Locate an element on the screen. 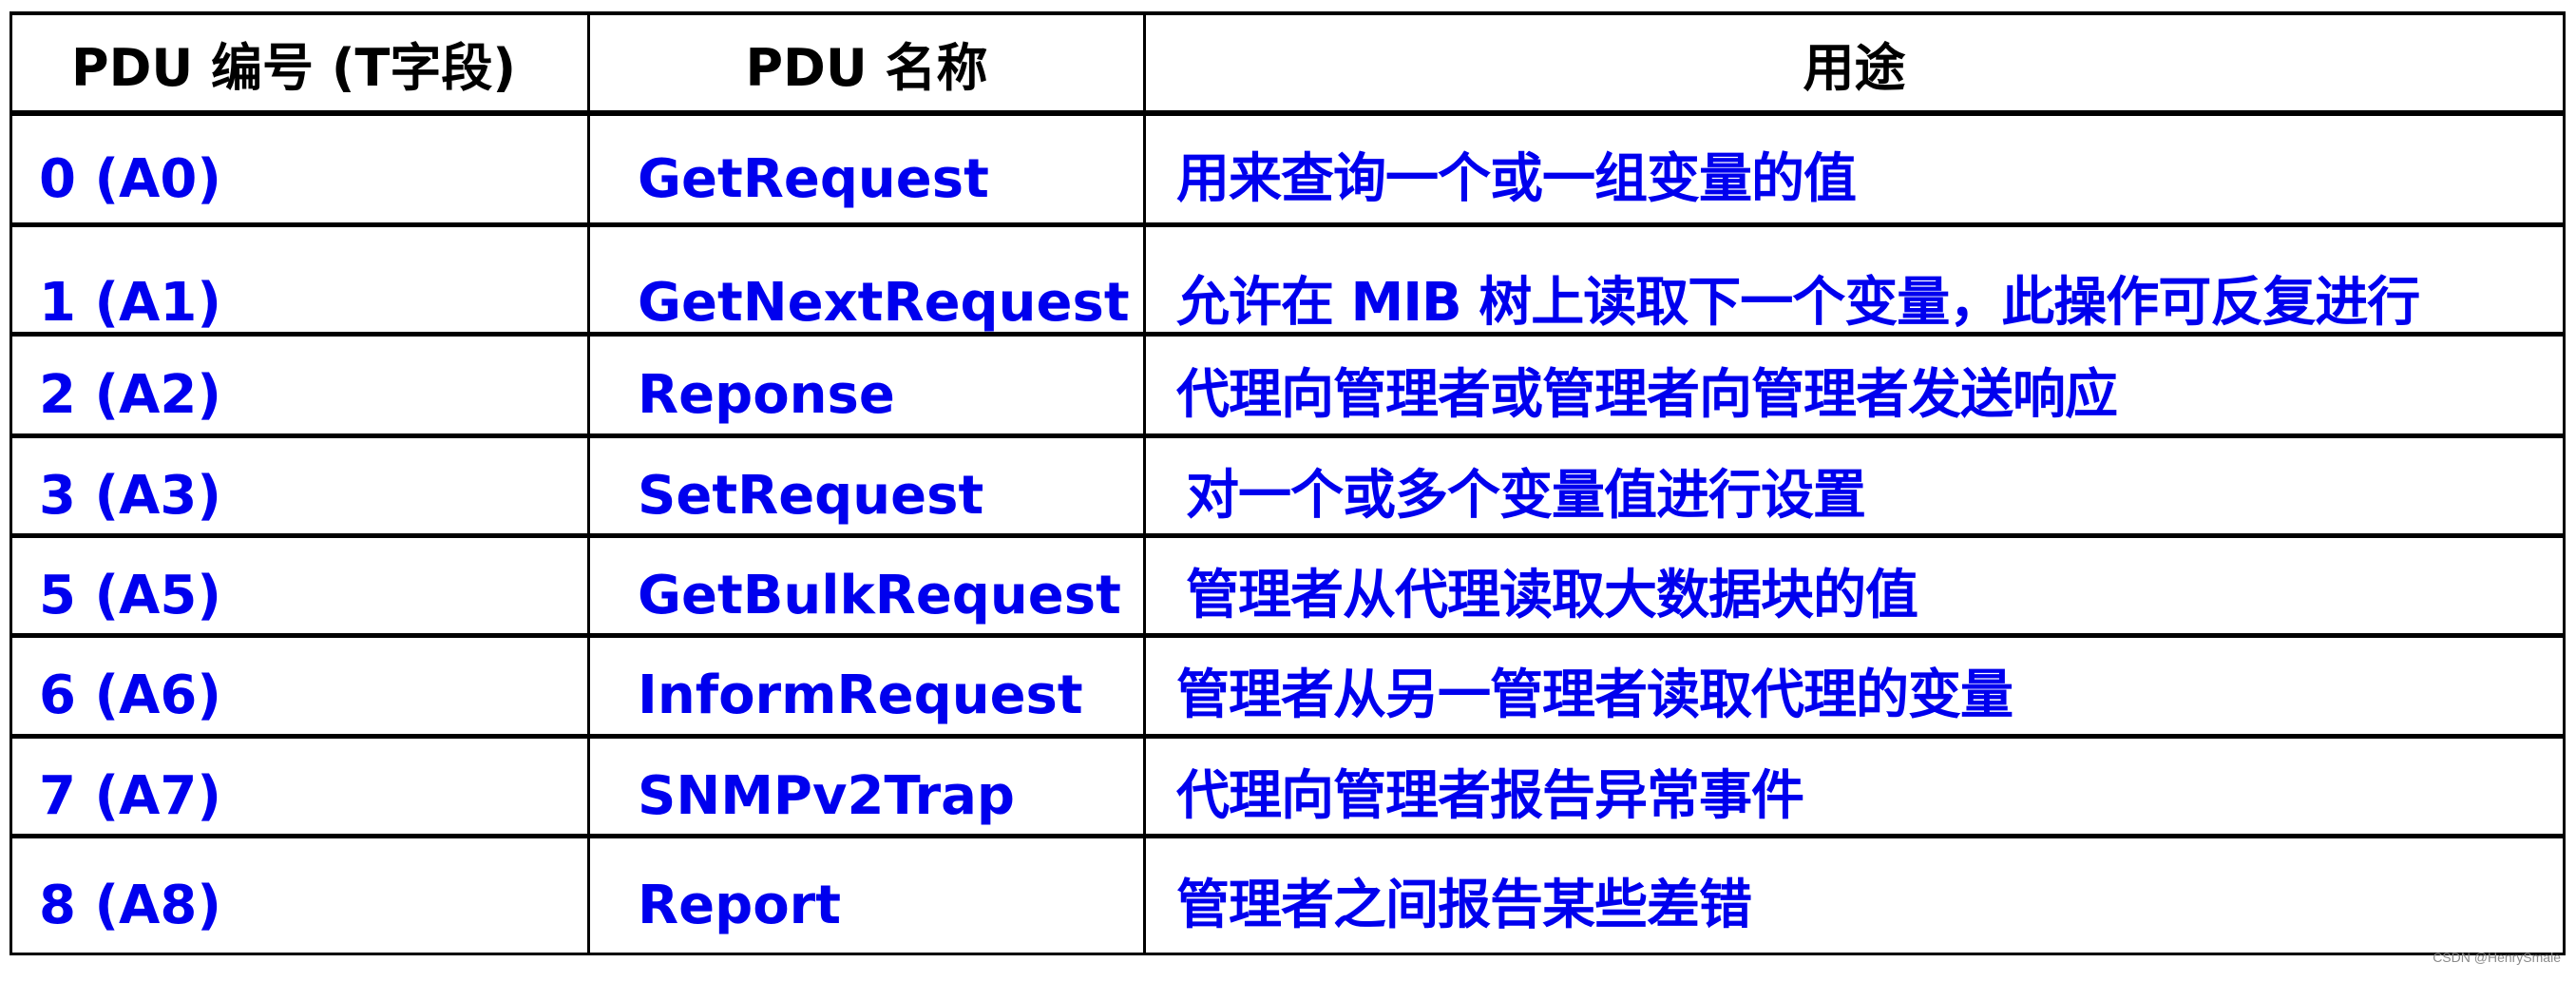 The height and width of the screenshot is (982, 2576). pdu-name-cell: InformRequest is located at coordinates (866, 685).